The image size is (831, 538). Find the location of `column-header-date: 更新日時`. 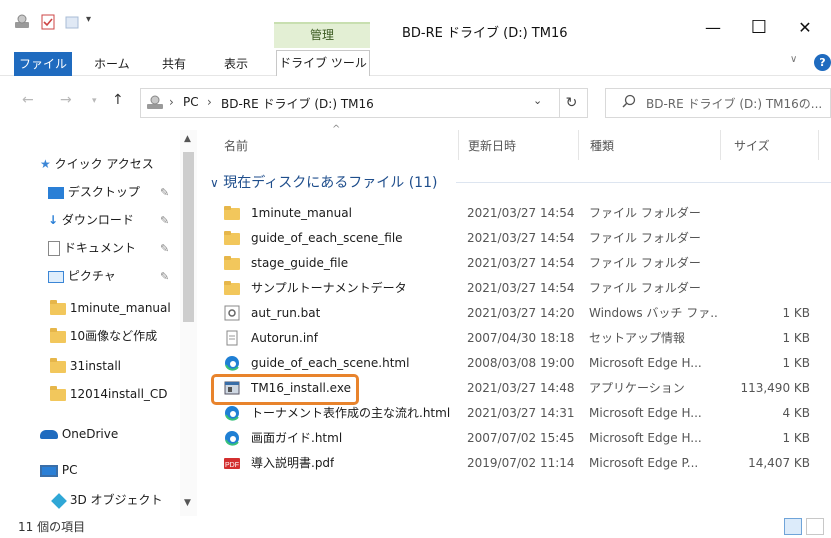

column-header-date: 更新日時 is located at coordinates (492, 146).